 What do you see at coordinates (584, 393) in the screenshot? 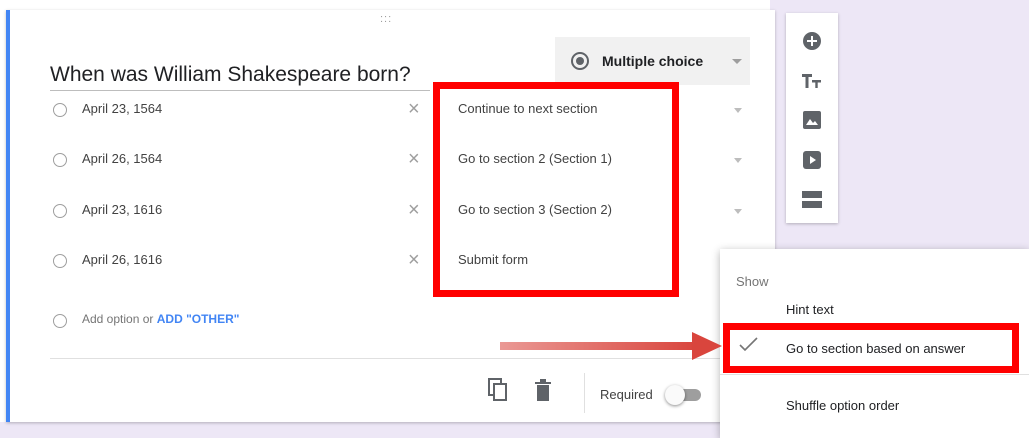
I see `footer-separator` at bounding box center [584, 393].